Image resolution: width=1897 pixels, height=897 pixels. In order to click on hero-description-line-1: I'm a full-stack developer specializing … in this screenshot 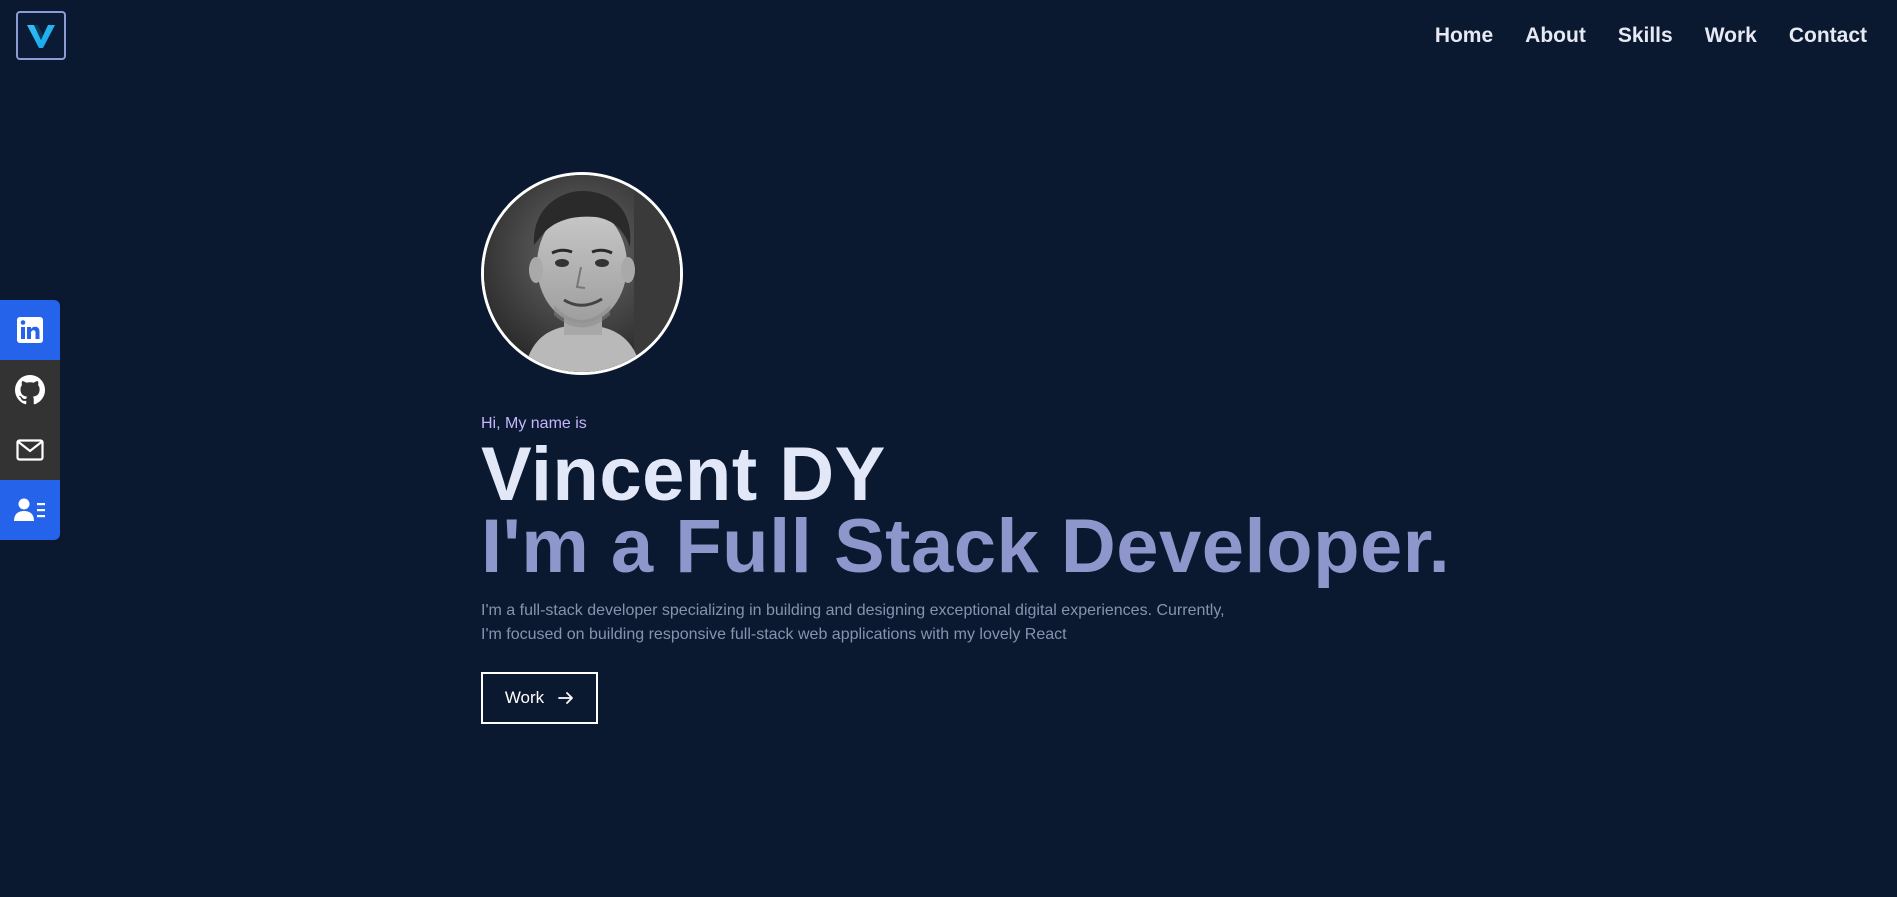, I will do `click(853, 610)`.